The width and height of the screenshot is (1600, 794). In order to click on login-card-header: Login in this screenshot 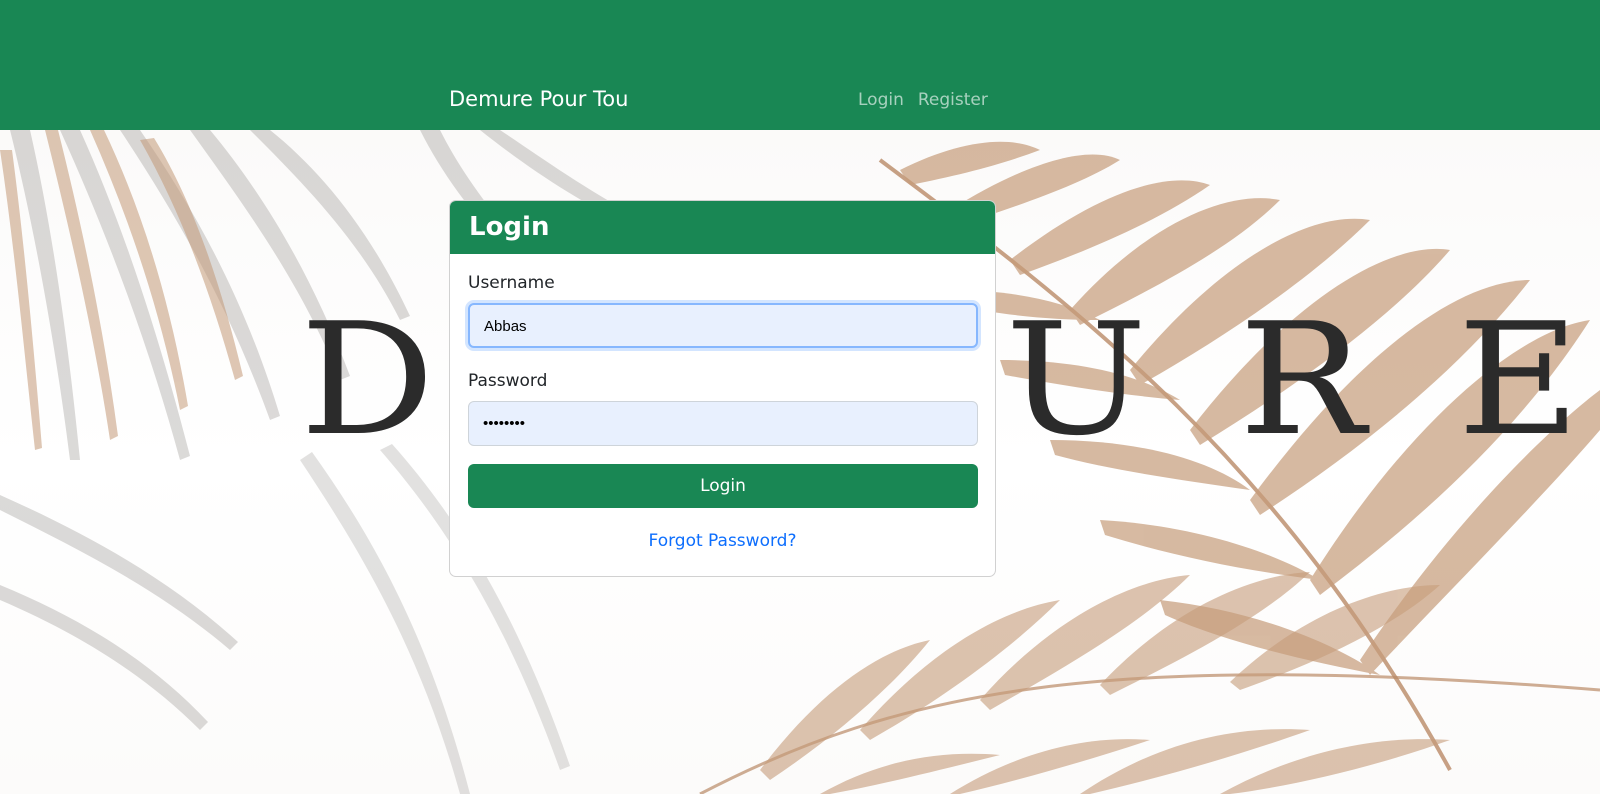, I will do `click(722, 227)`.